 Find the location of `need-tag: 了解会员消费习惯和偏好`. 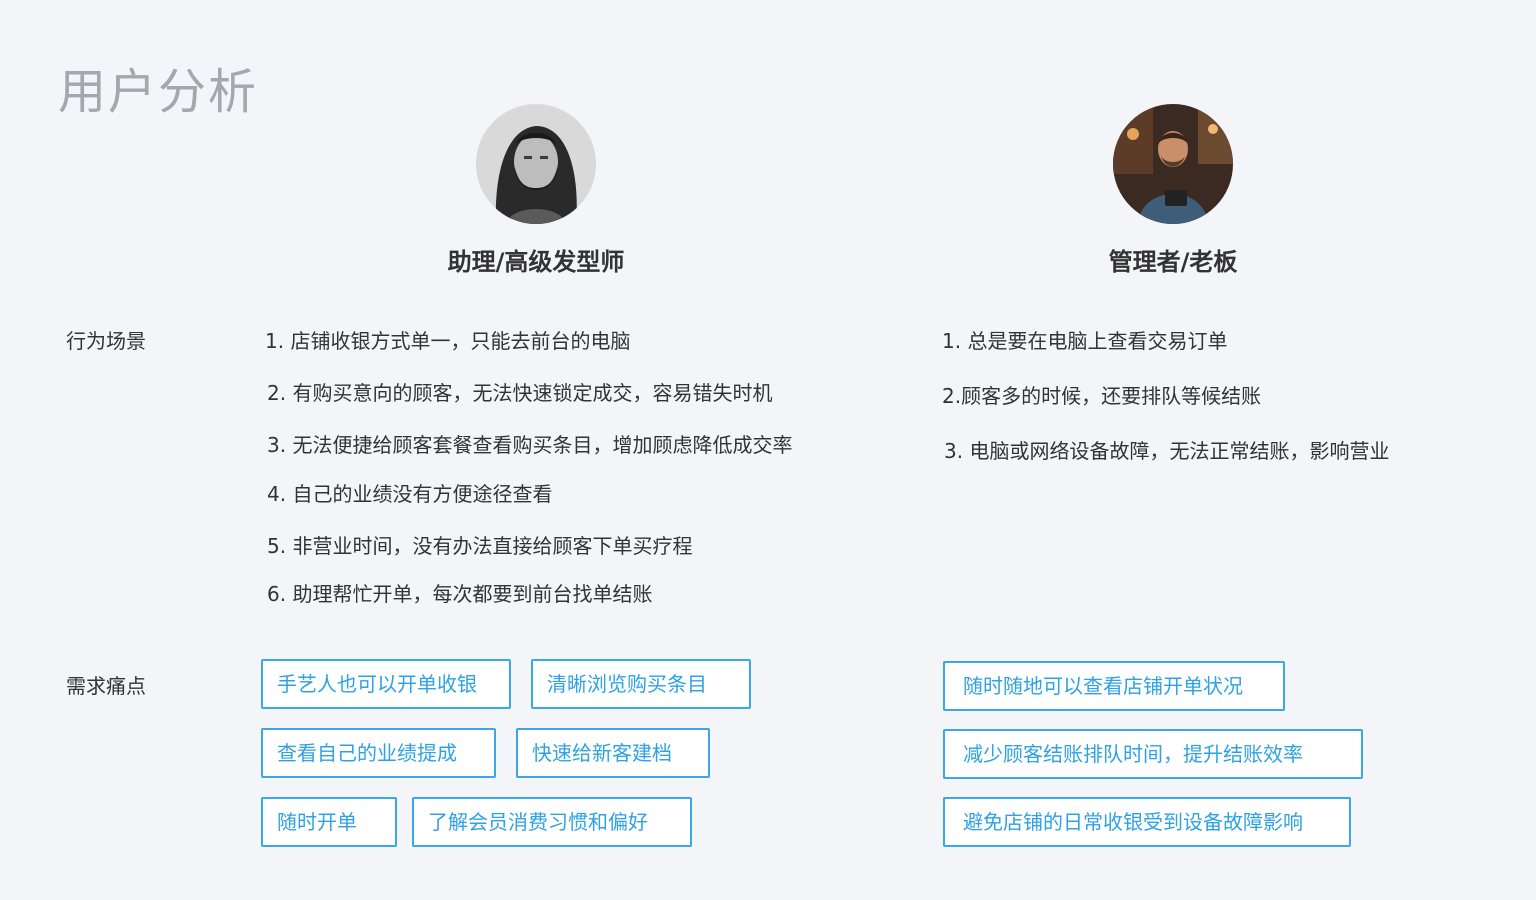

need-tag: 了解会员消费习惯和偏好 is located at coordinates (552, 822).